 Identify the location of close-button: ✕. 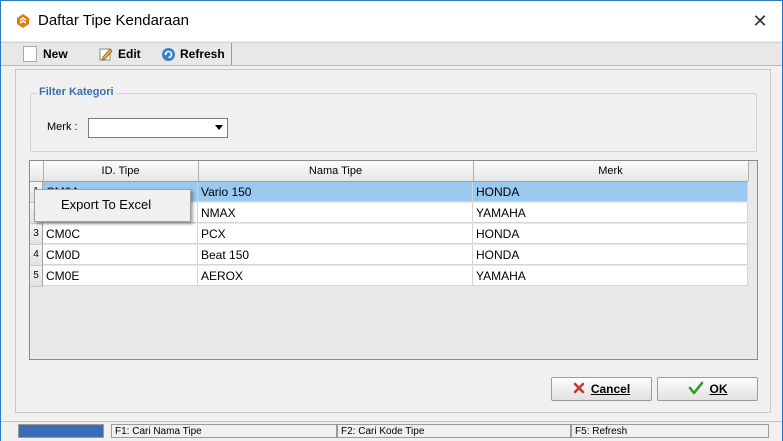
(760, 21).